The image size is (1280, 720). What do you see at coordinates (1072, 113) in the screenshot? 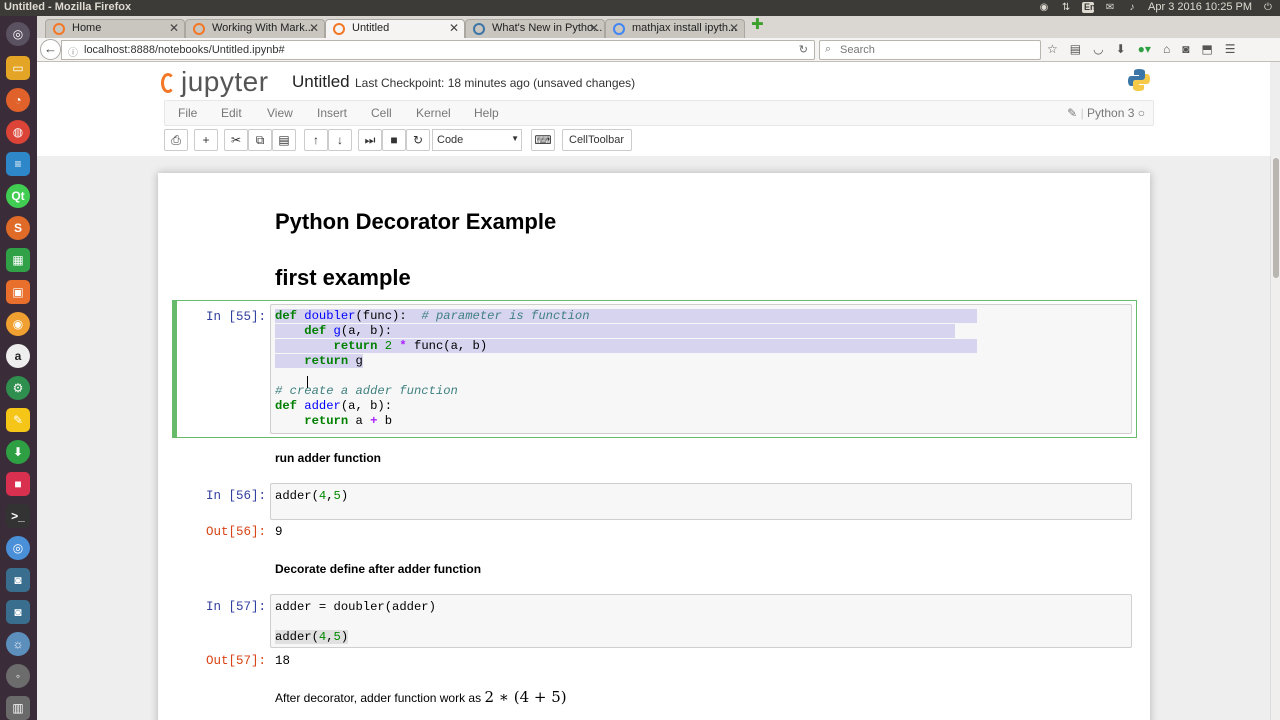
I see `edit-mode-pencil-icon: ✎` at bounding box center [1072, 113].